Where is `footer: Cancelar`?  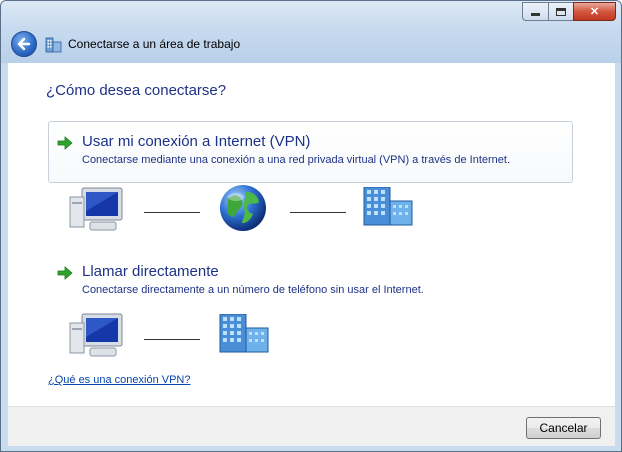 footer: Cancelar is located at coordinates (311, 426).